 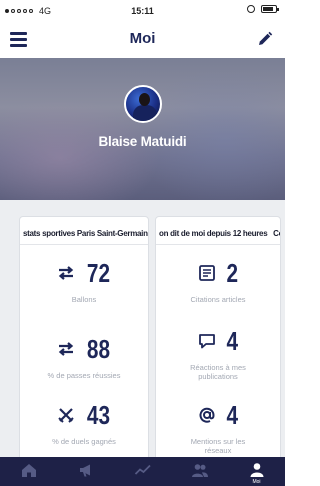 I want to click on group-icon, so click(x=199, y=470).